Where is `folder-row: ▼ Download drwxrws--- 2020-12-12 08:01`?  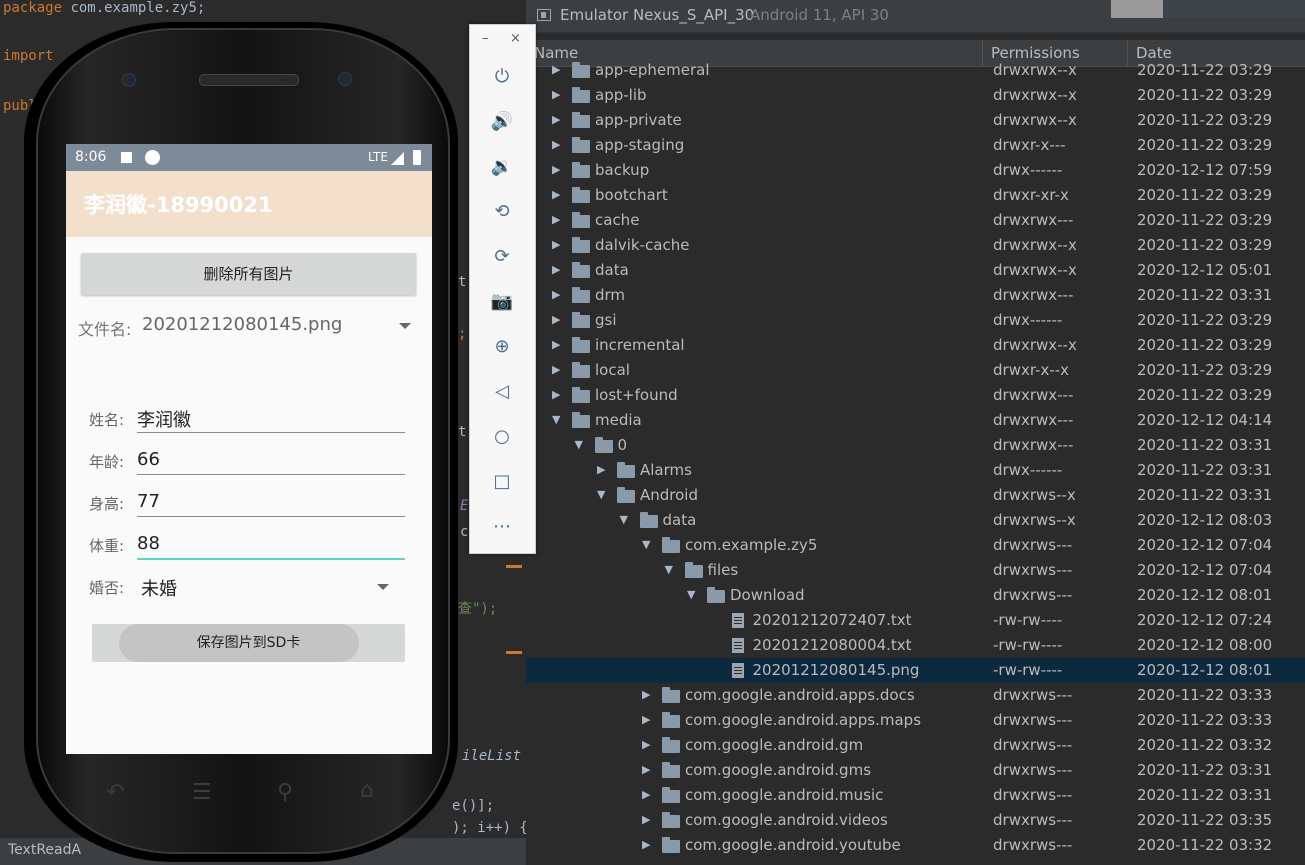
folder-row: ▼ Download drwxrws--- 2020-12-12 08:01 is located at coordinates (915, 595).